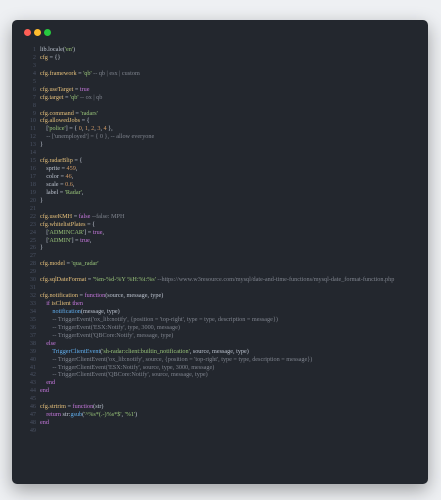 The height and width of the screenshot is (500, 441). What do you see at coordinates (66, 311) in the screenshot?
I see `code-token: notification` at bounding box center [66, 311].